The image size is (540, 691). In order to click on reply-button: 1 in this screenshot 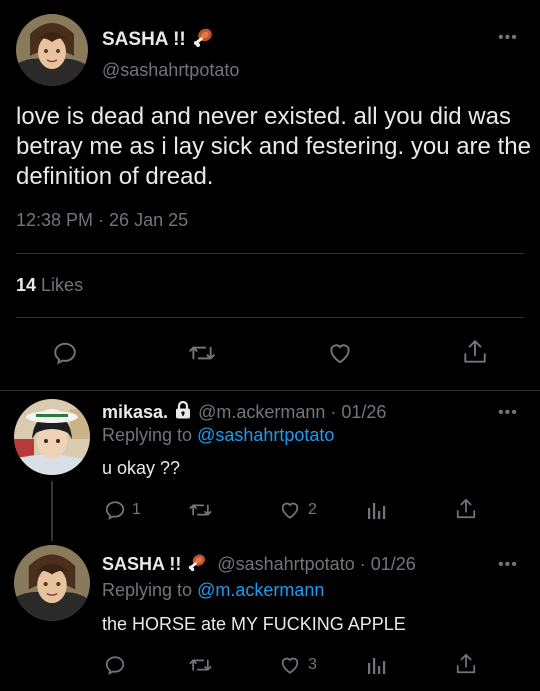, I will do `click(122, 510)`.